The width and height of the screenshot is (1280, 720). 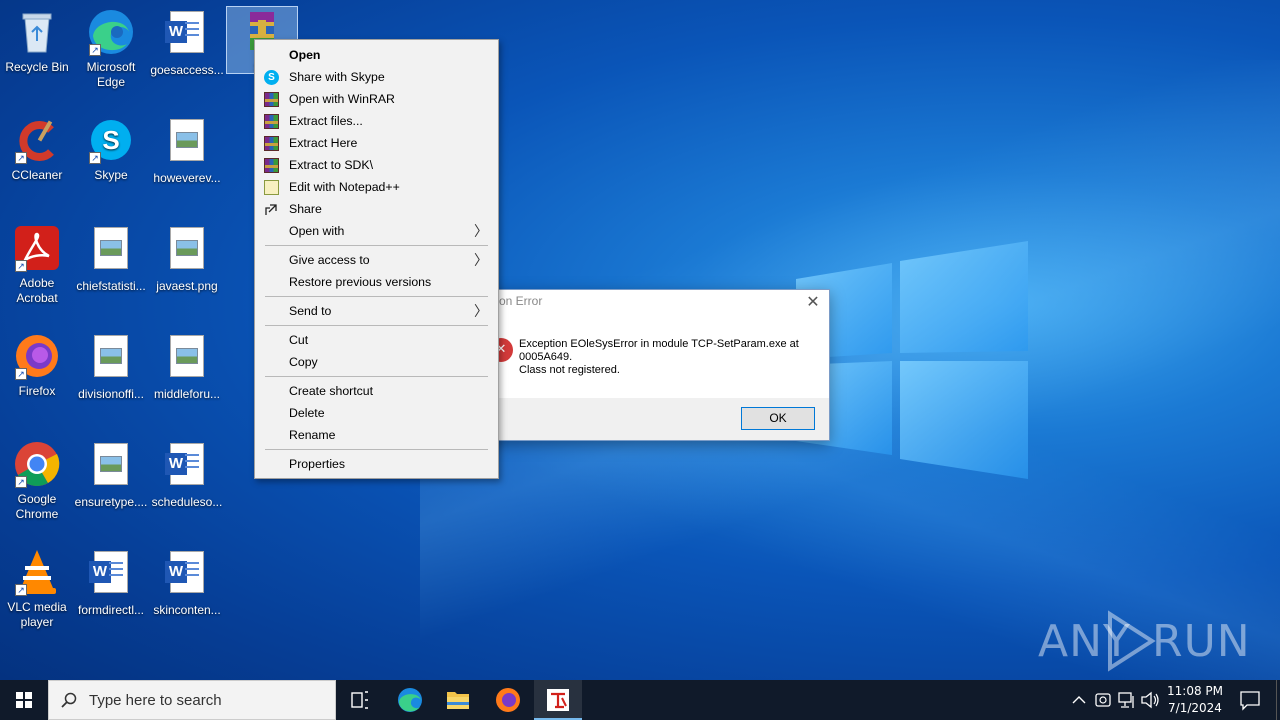 What do you see at coordinates (376, 464) in the screenshot?
I see `menu-item-properties: Properties` at bounding box center [376, 464].